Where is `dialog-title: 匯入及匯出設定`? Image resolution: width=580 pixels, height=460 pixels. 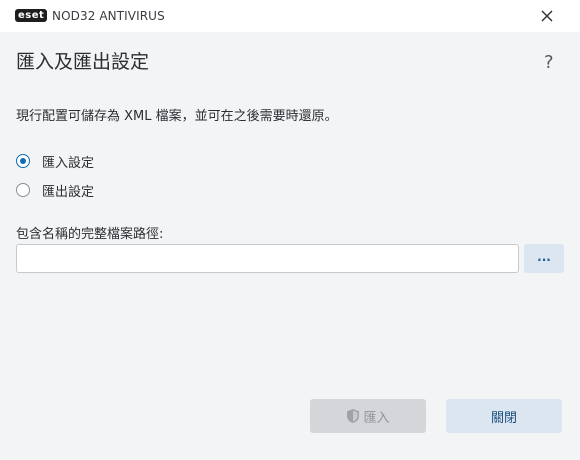
dialog-title: 匯入及匯出設定 is located at coordinates (83, 62).